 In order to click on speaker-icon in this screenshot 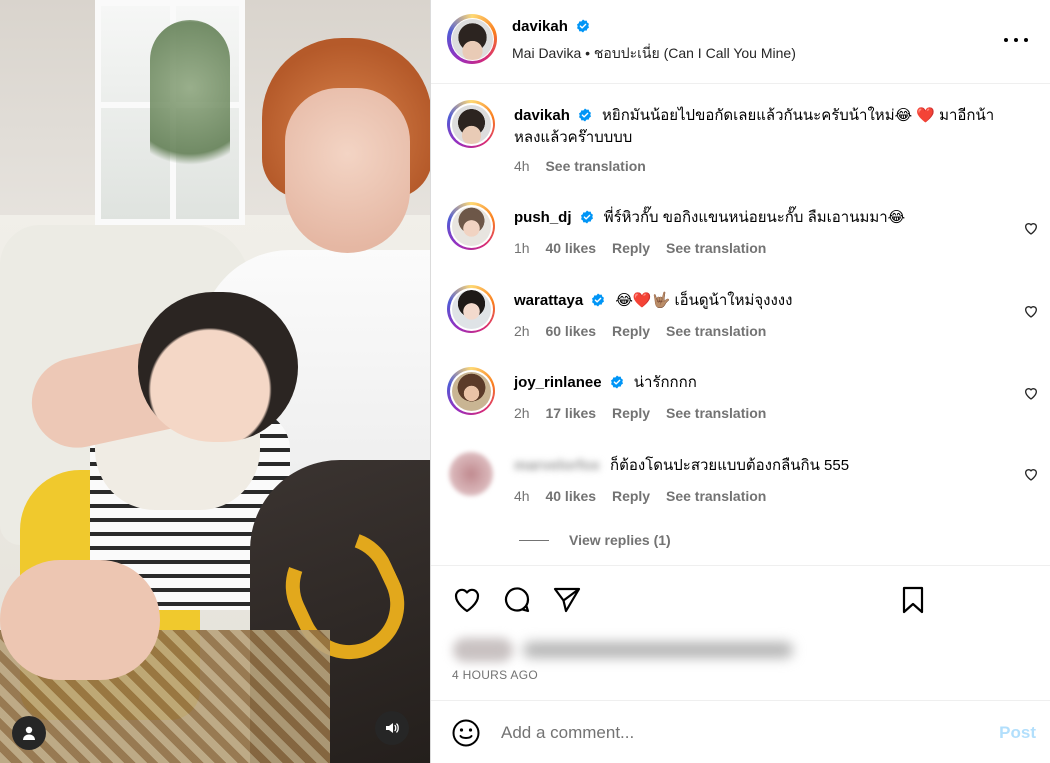, I will do `click(392, 728)`.